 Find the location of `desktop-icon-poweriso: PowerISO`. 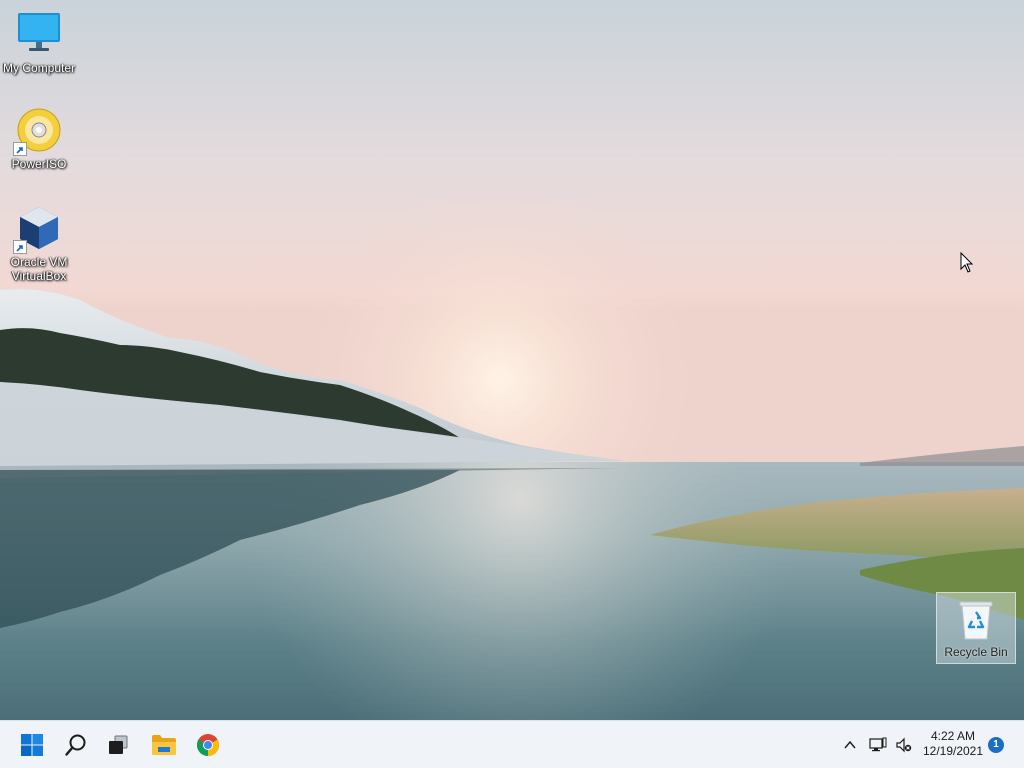

desktop-icon-poweriso: PowerISO is located at coordinates (39, 138).